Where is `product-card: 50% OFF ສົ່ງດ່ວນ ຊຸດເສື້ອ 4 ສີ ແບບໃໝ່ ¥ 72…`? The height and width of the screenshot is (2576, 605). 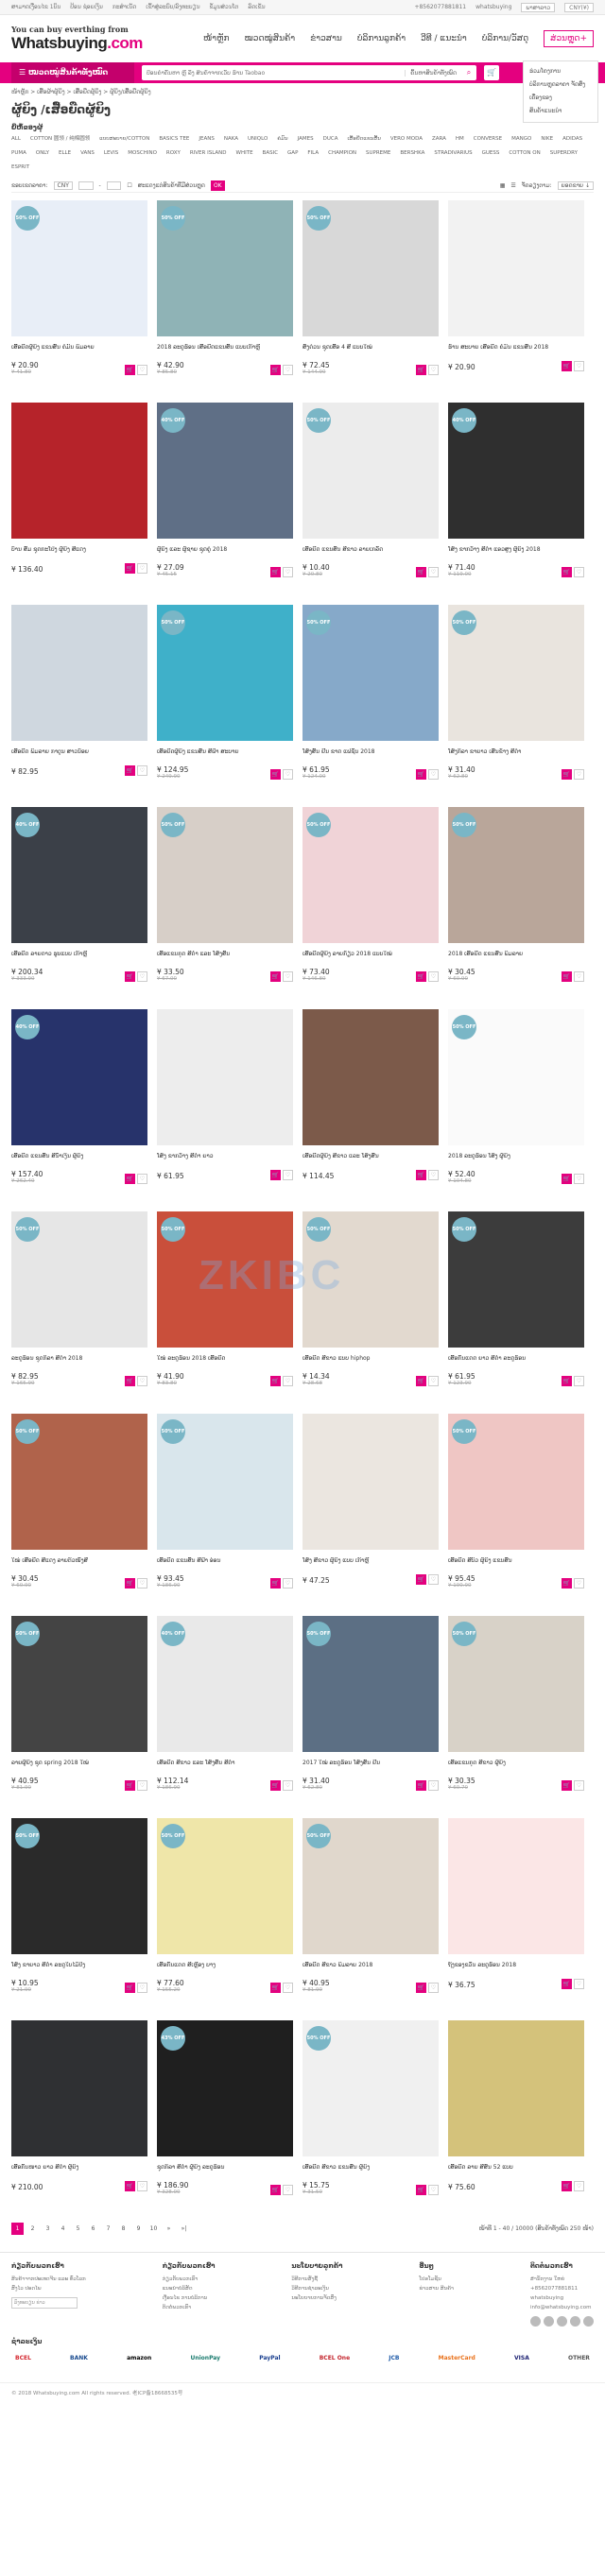 product-card: 50% OFF ສົ່ງດ່ວນ ຊຸດເສື້ອ 4 ສີ ແບບໃໝ່ ¥ 72… is located at coordinates (370, 294).